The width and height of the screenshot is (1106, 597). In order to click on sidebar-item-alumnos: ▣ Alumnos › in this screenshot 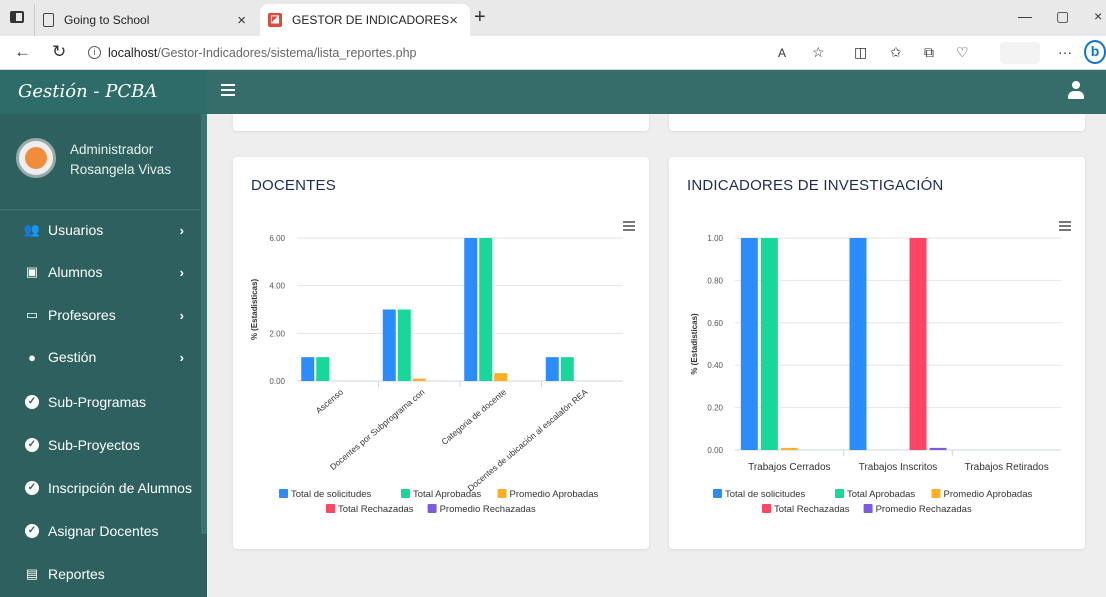, I will do `click(100, 272)`.